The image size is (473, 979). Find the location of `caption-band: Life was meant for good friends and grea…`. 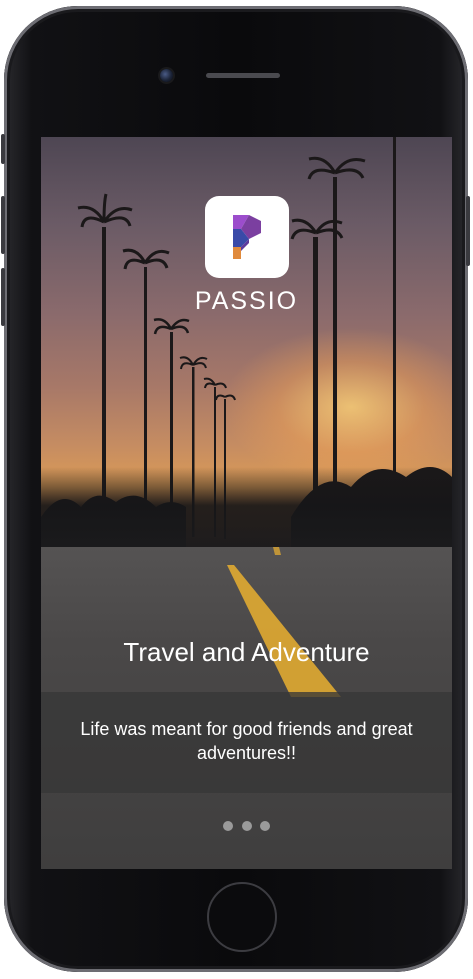

caption-band: Life was meant for good friends and grea… is located at coordinates (246, 742).